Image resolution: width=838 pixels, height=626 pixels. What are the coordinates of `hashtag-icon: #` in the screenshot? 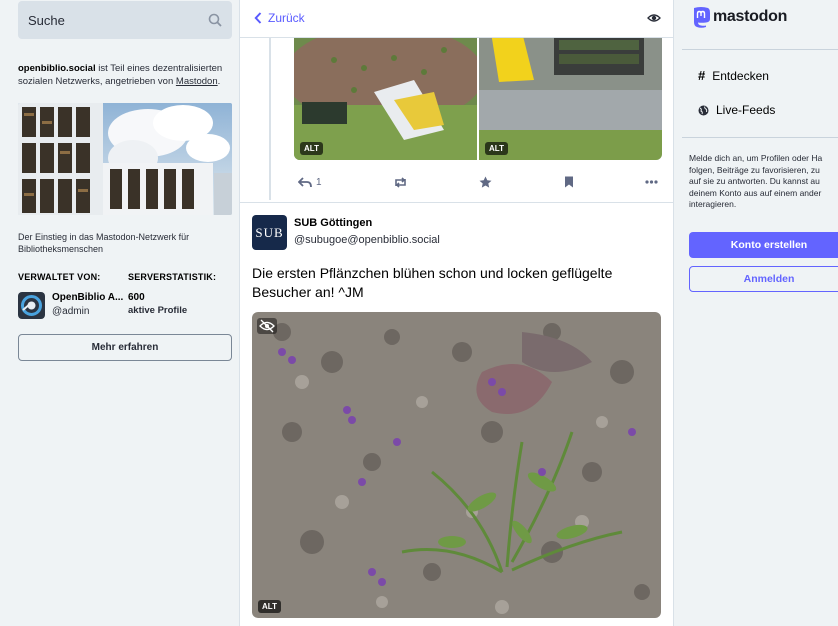 It's located at (702, 75).